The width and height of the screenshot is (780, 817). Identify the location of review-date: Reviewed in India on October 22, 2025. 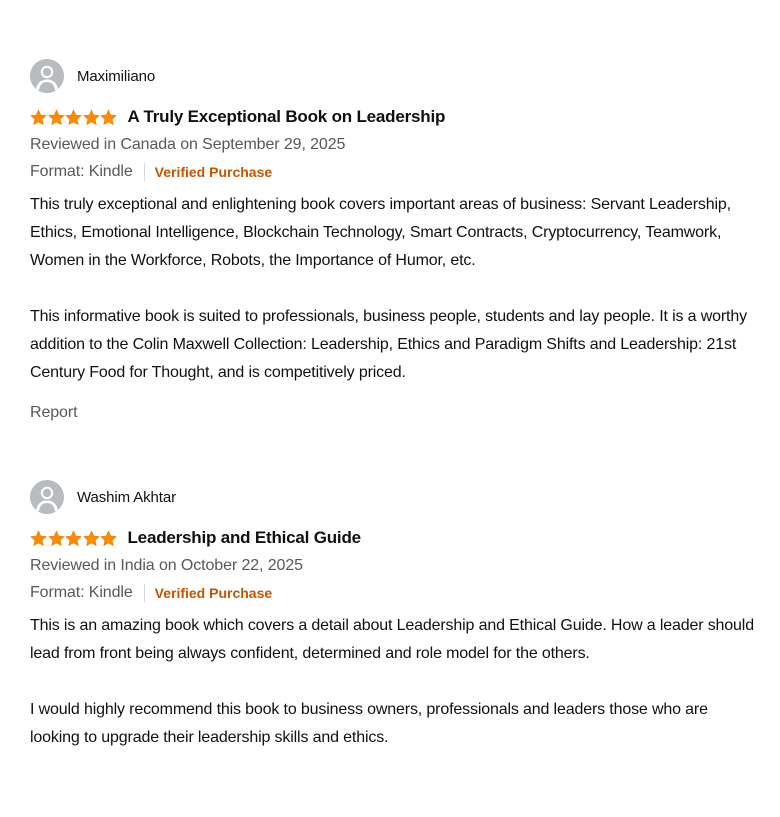
(166, 565).